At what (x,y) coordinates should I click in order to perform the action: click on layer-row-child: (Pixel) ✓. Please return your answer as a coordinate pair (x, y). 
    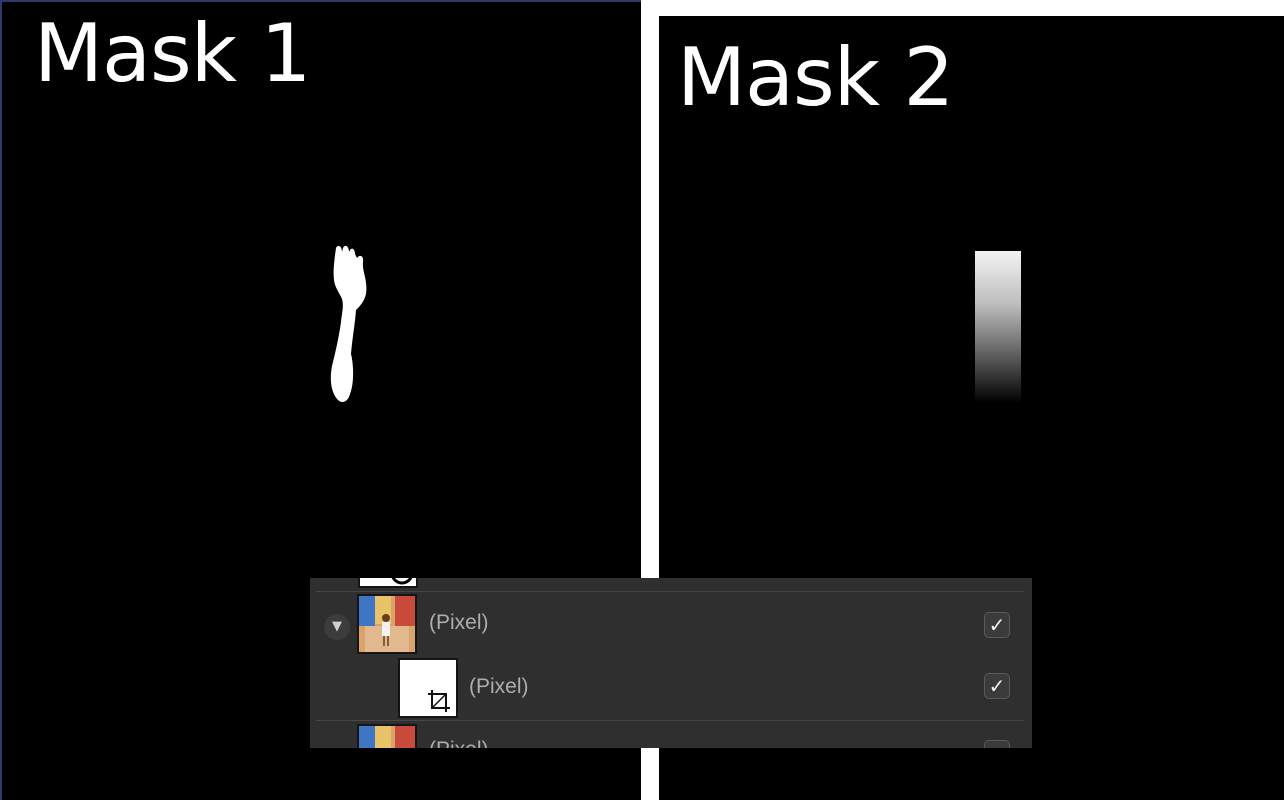
    Looking at the image, I should click on (671, 688).